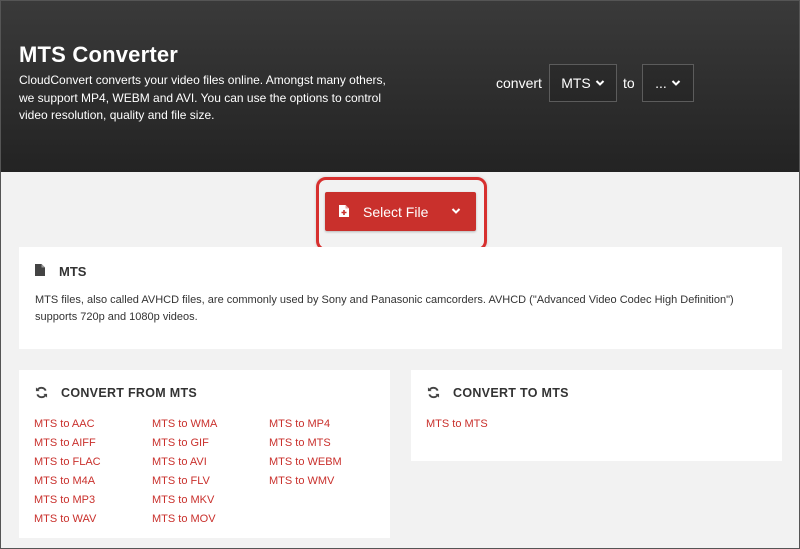 This screenshot has height=549, width=800. I want to click on conversion-link: MTS to AAC, so click(67, 426).